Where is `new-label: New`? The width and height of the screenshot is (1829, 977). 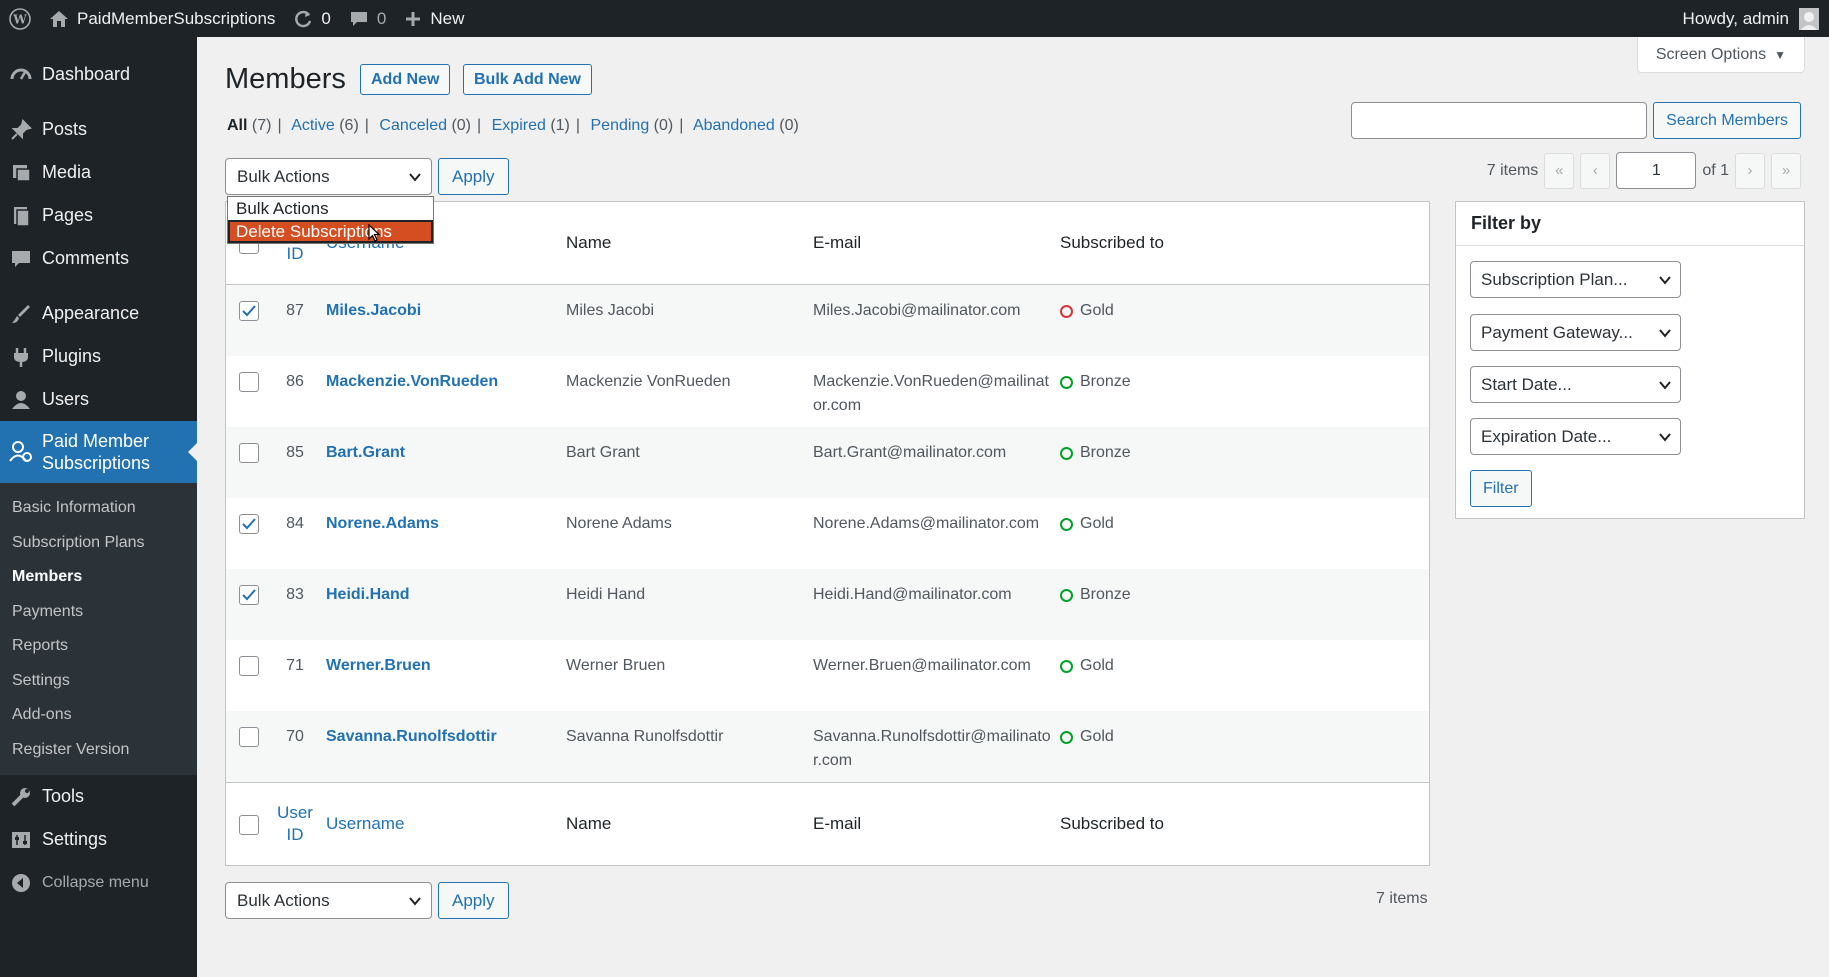 new-label: New is located at coordinates (447, 18).